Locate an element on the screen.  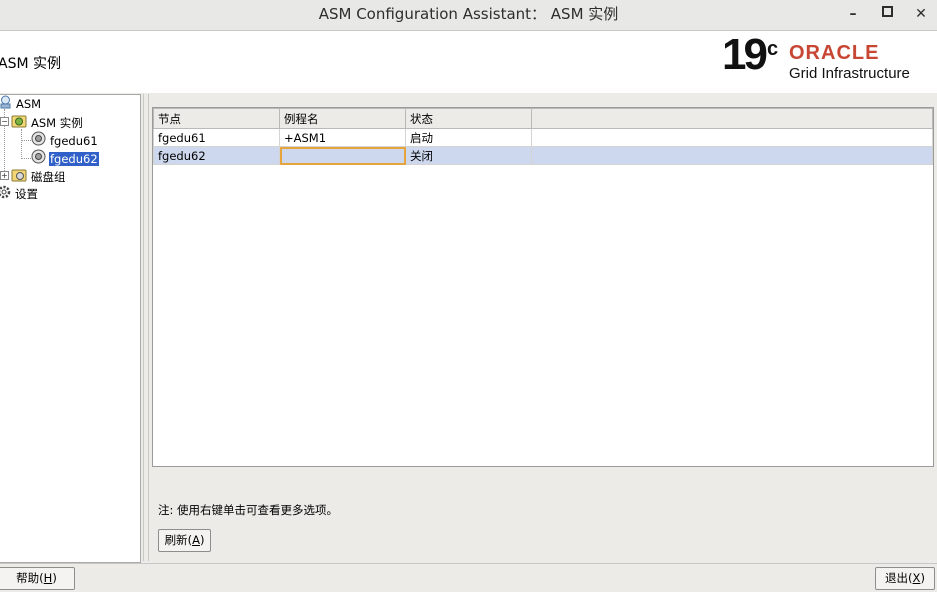
tree-node-asm: ASM is located at coordinates (21, 103).